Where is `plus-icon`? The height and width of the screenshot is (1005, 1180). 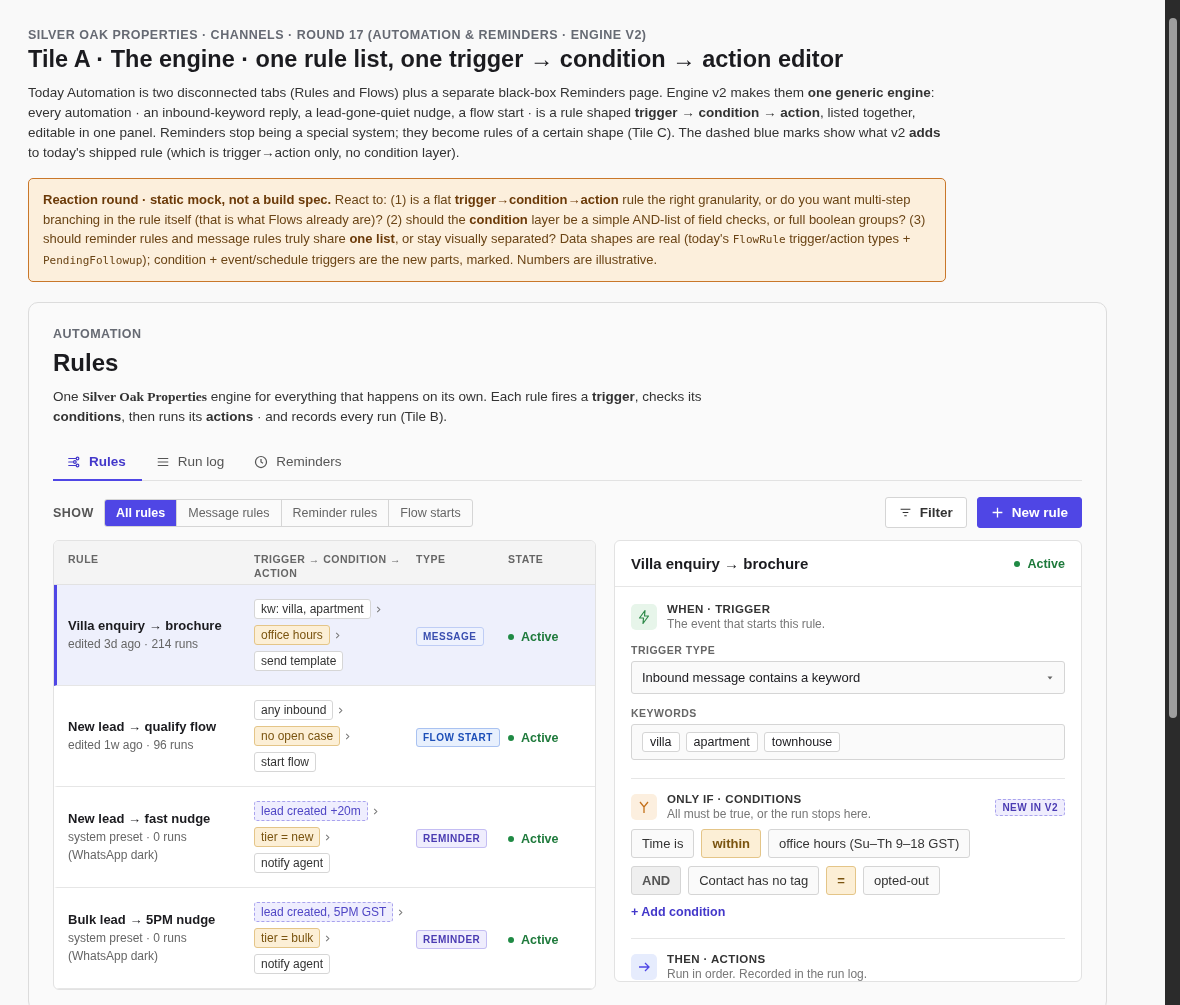 plus-icon is located at coordinates (997, 512).